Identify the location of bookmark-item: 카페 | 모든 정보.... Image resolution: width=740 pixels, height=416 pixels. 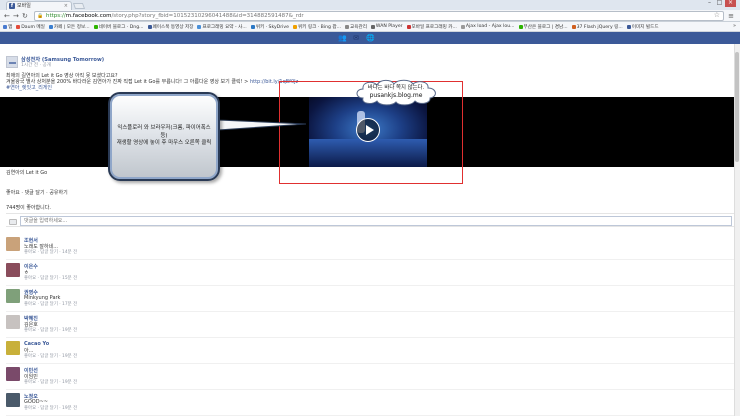
(69, 27).